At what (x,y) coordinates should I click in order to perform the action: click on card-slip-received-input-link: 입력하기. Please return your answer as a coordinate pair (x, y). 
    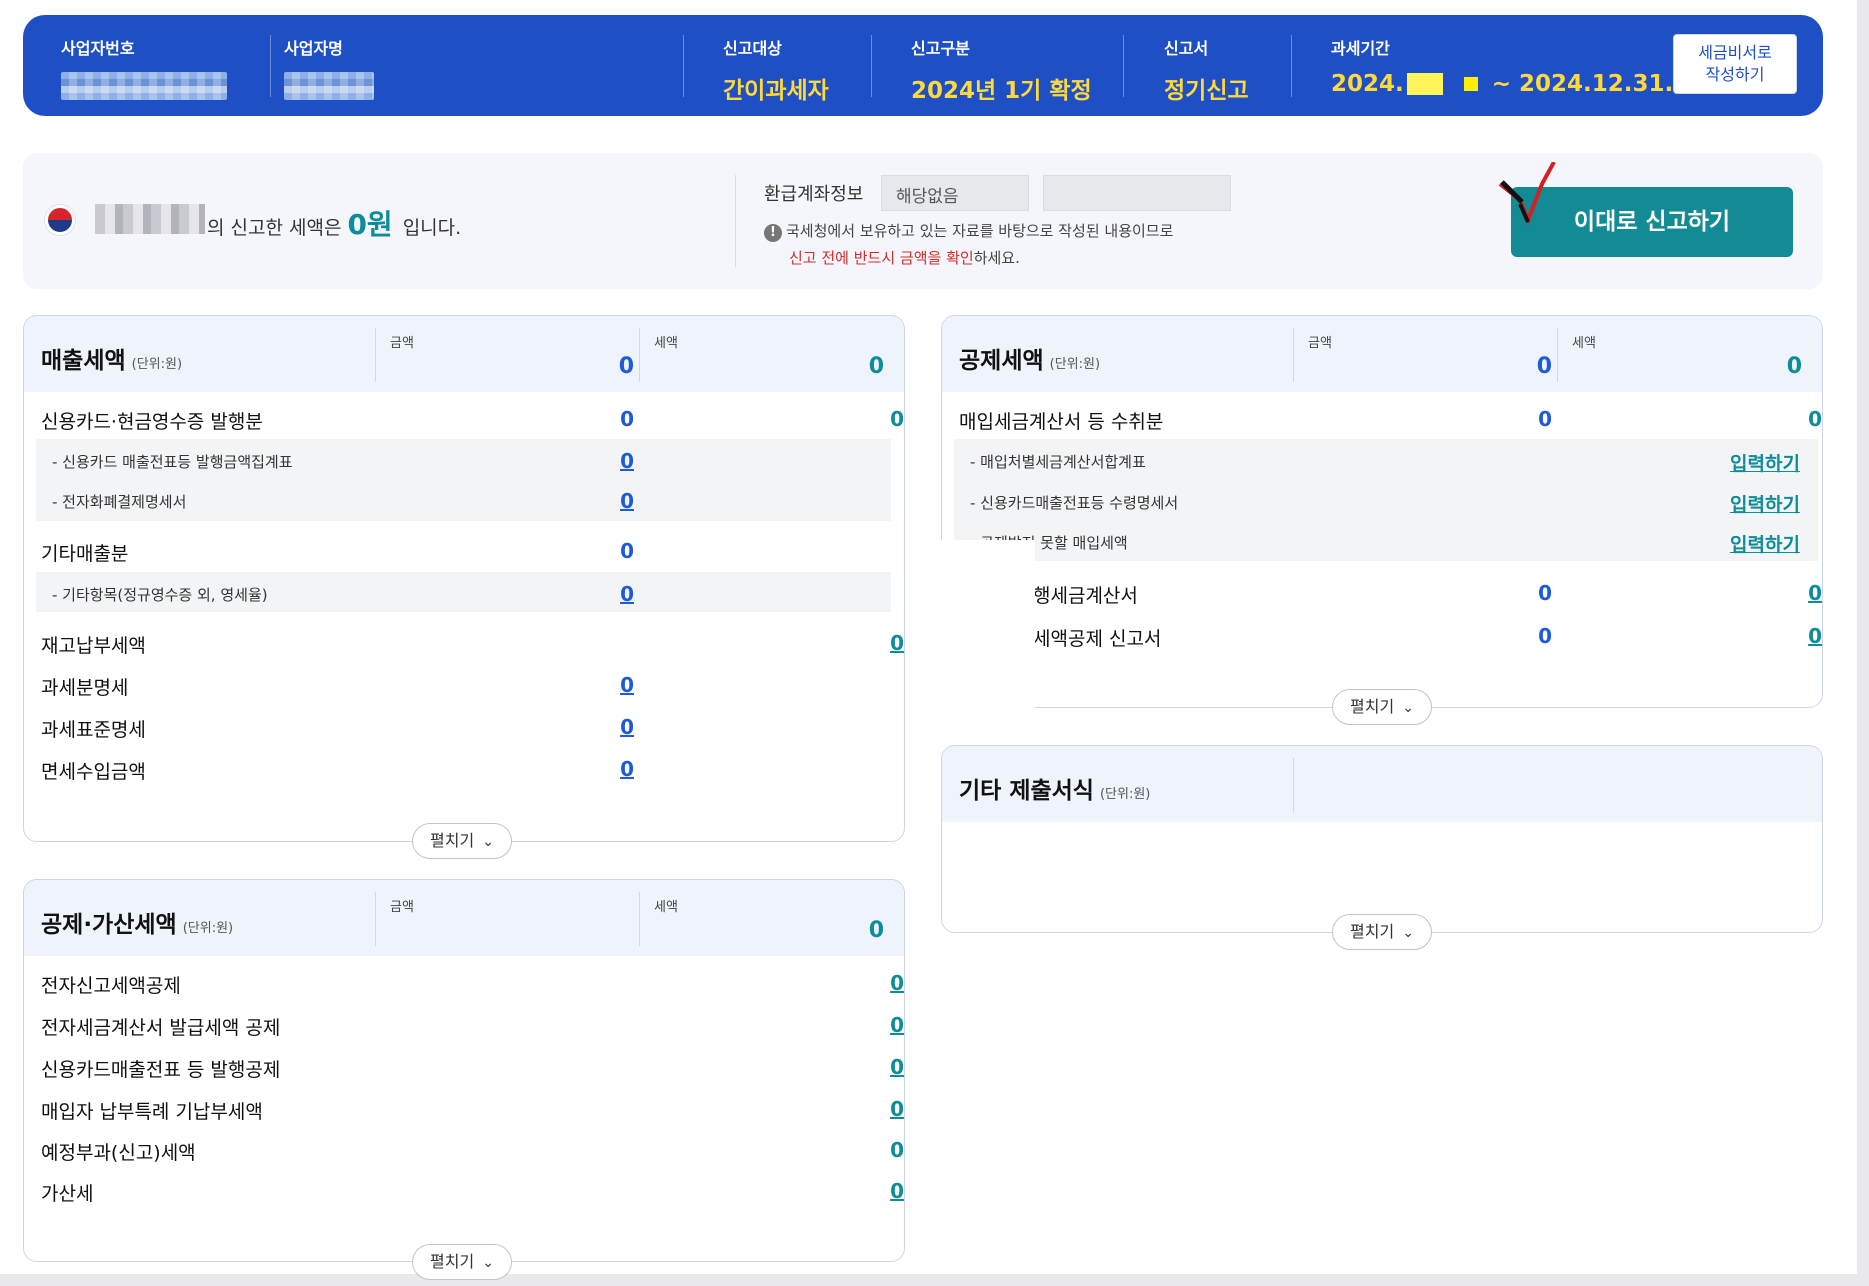
    Looking at the image, I should click on (1765, 503).